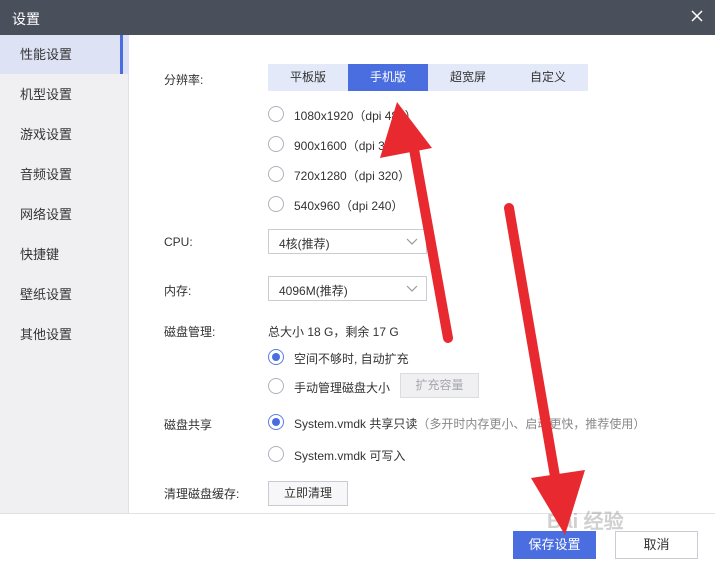  Describe the element at coordinates (548, 77) in the screenshot. I see `tab-custom: 自定义` at that location.